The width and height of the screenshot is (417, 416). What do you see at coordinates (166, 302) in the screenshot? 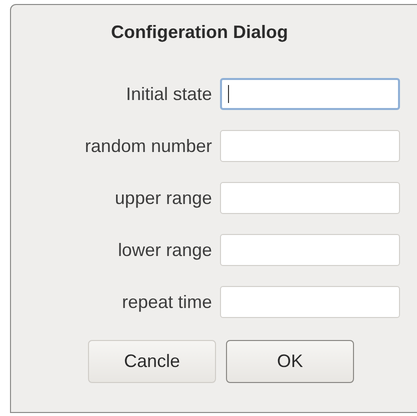
I see `field-label: repeat time` at bounding box center [166, 302].